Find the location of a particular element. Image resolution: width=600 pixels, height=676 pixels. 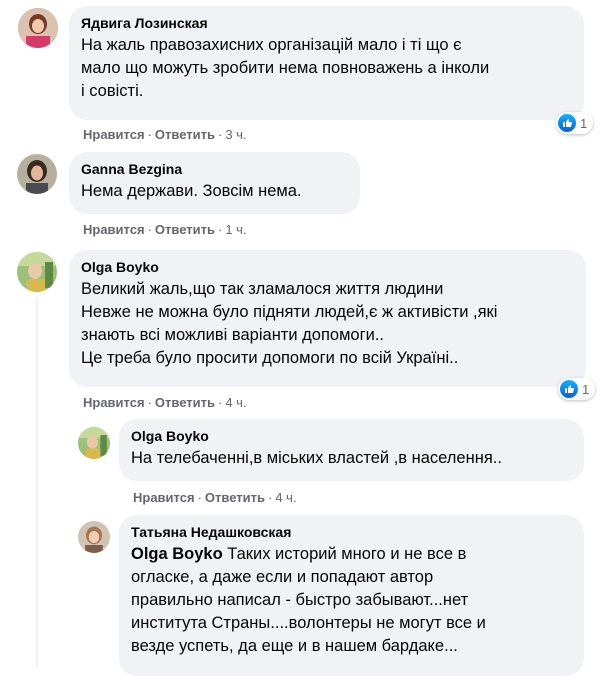

comment-actions: Нравится · Ответить · 3 ч. is located at coordinates (165, 134).